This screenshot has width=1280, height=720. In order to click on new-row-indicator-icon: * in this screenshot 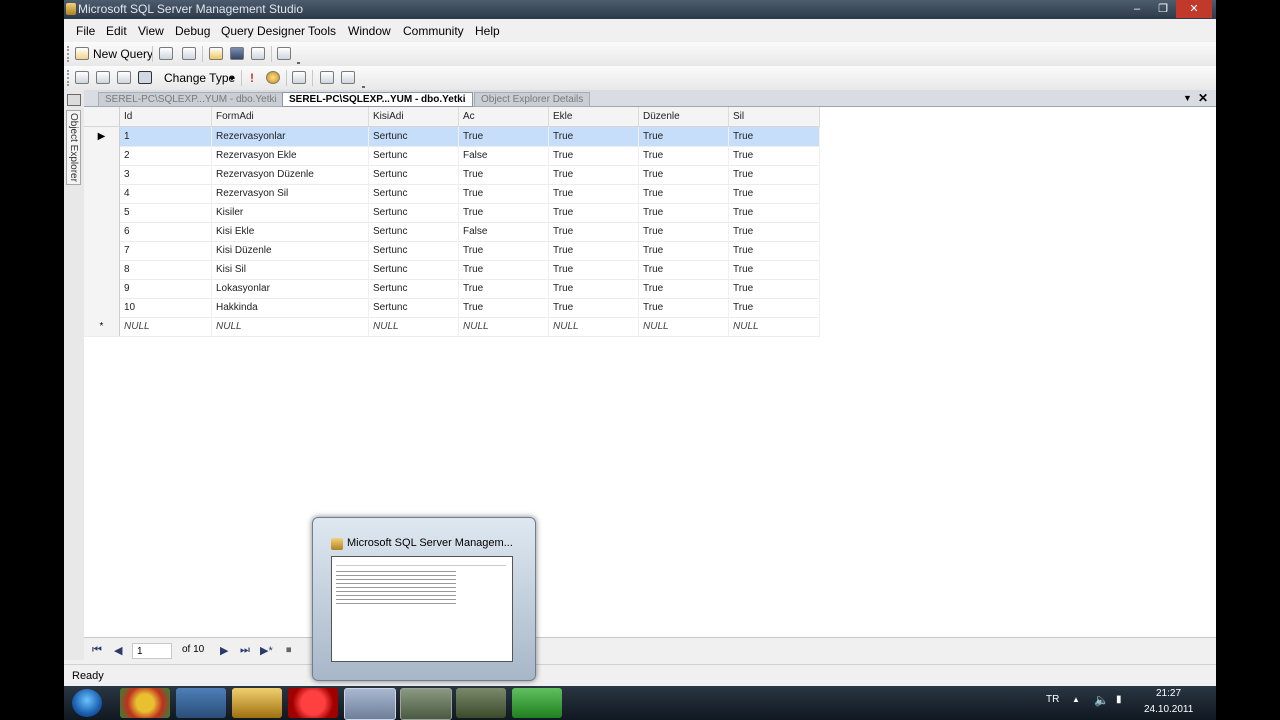, I will do `click(102, 326)`.